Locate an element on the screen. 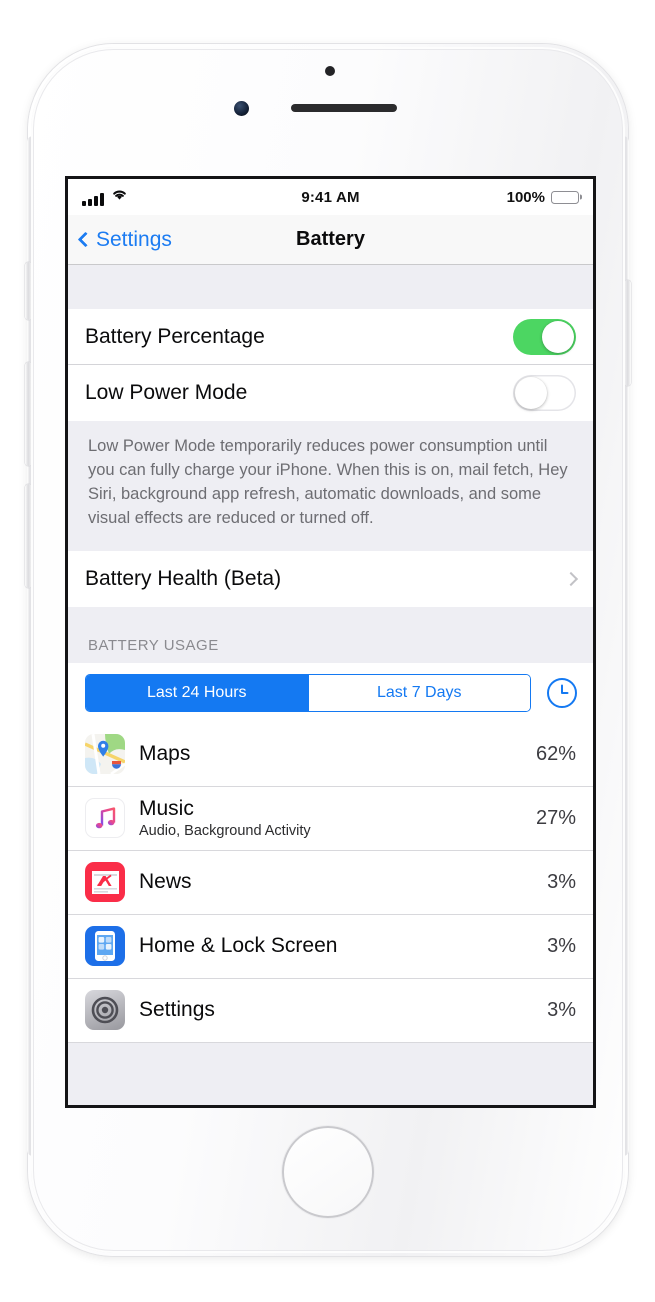 The height and width of the screenshot is (1302, 655). news-usage-percent: 3% is located at coordinates (561, 881).